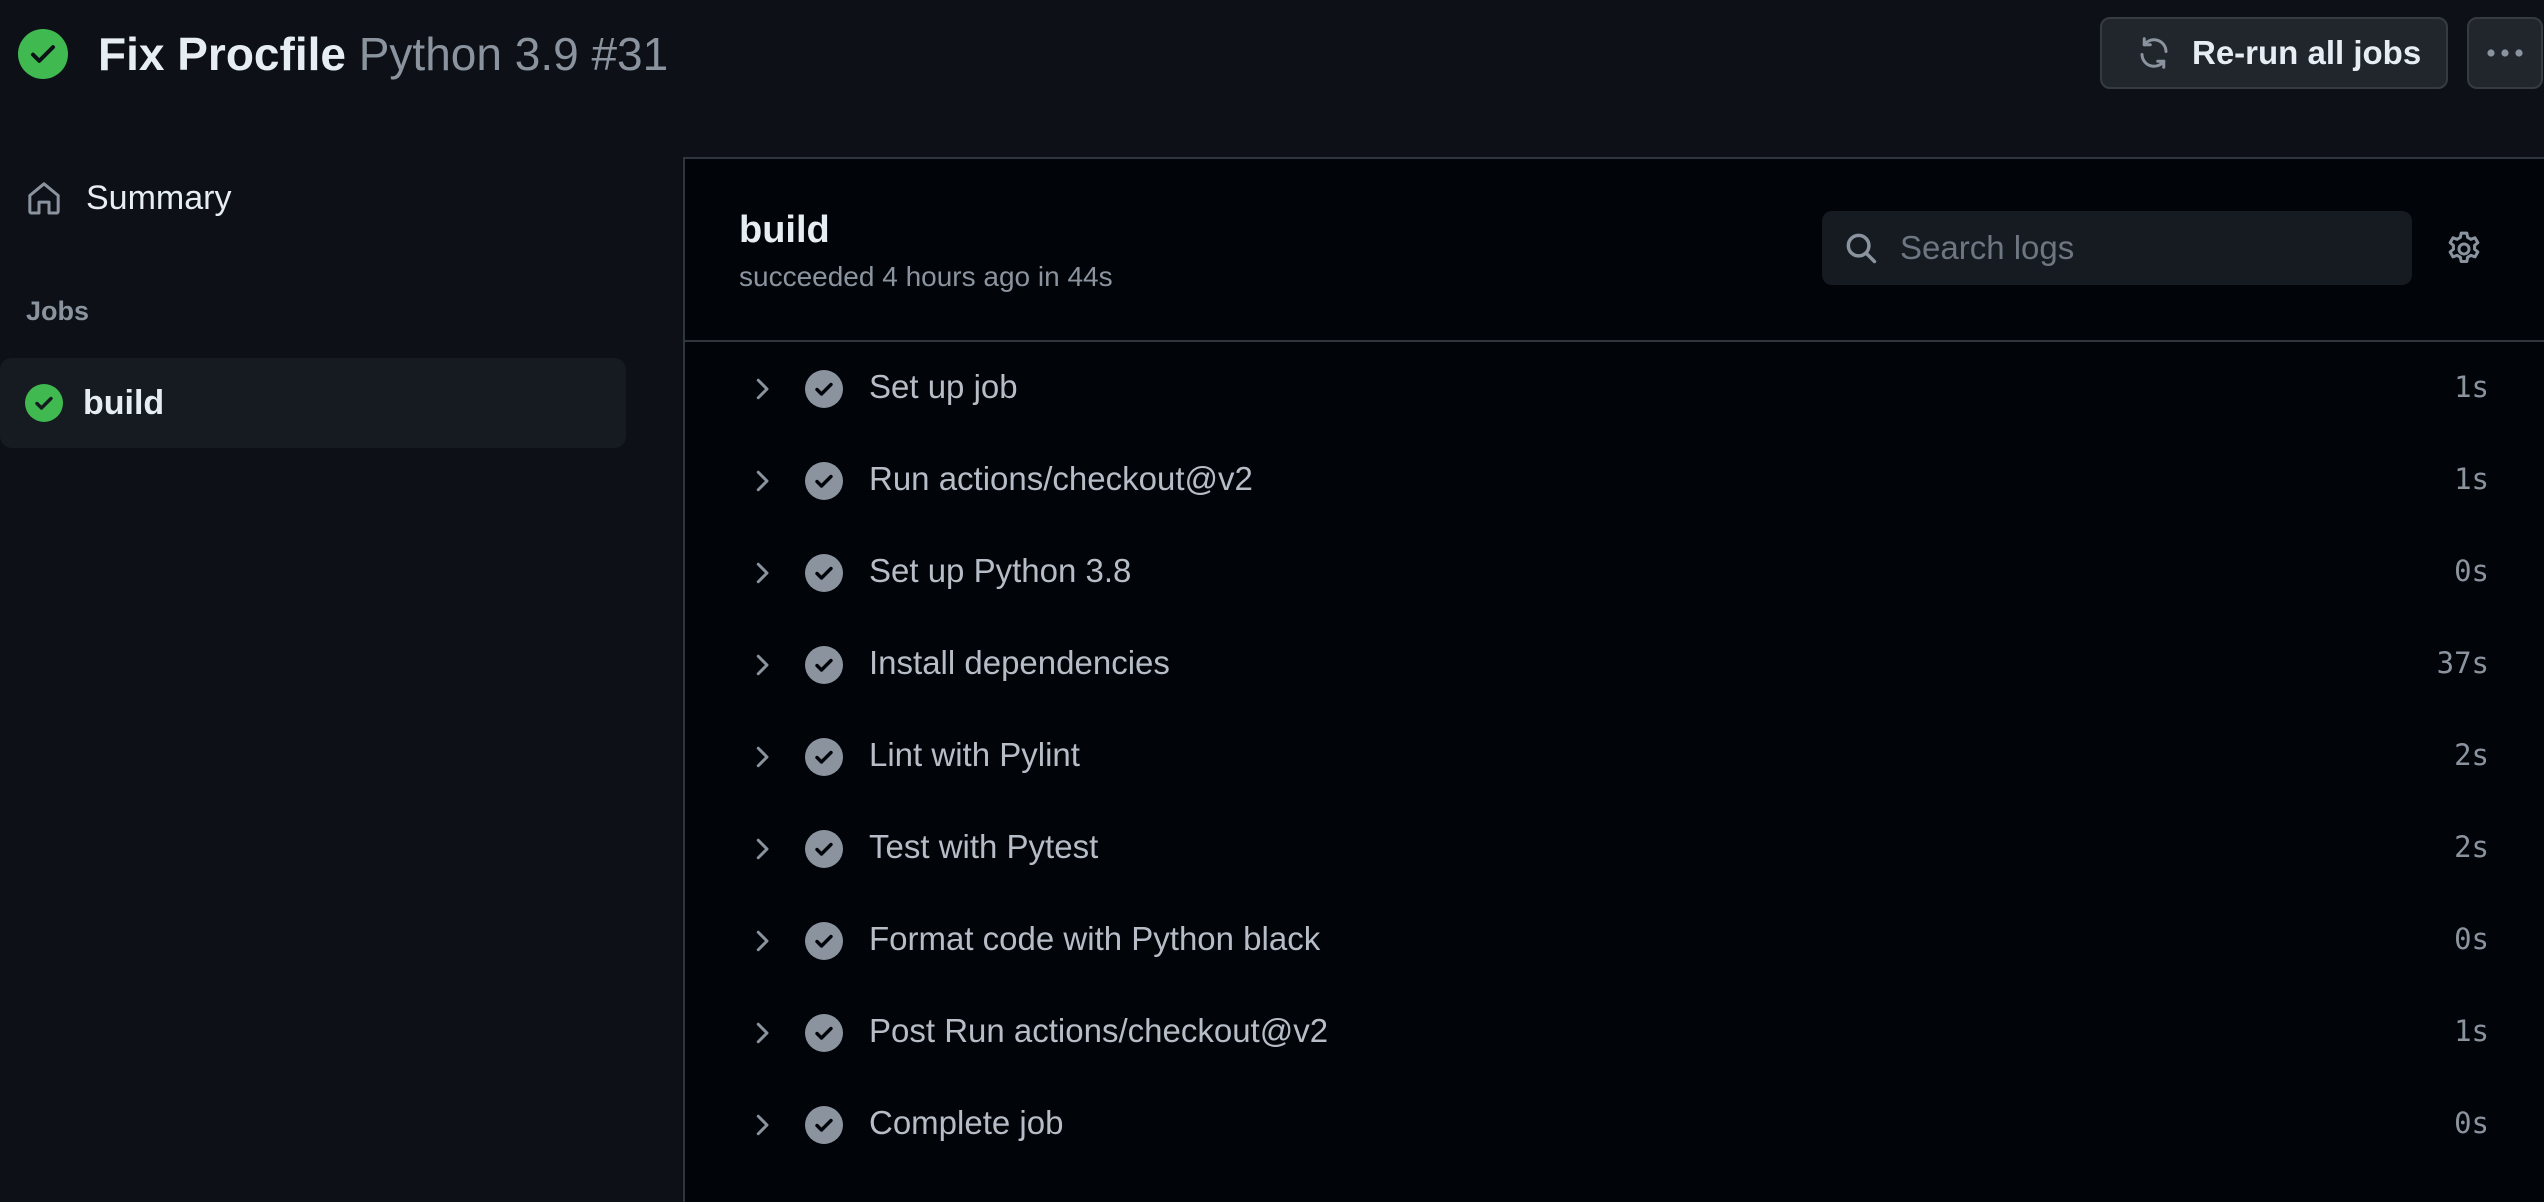 This screenshot has width=2544, height=1202. Describe the element at coordinates (2154, 53) in the screenshot. I see `sync-icon` at that location.